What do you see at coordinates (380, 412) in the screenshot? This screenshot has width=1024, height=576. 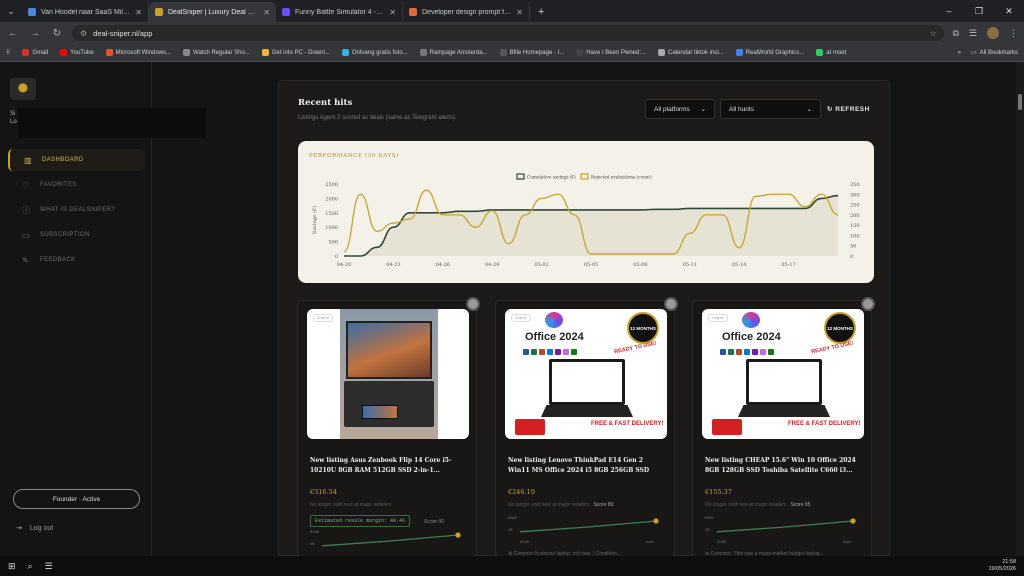 I see `laptop-sticker` at bounding box center [380, 412].